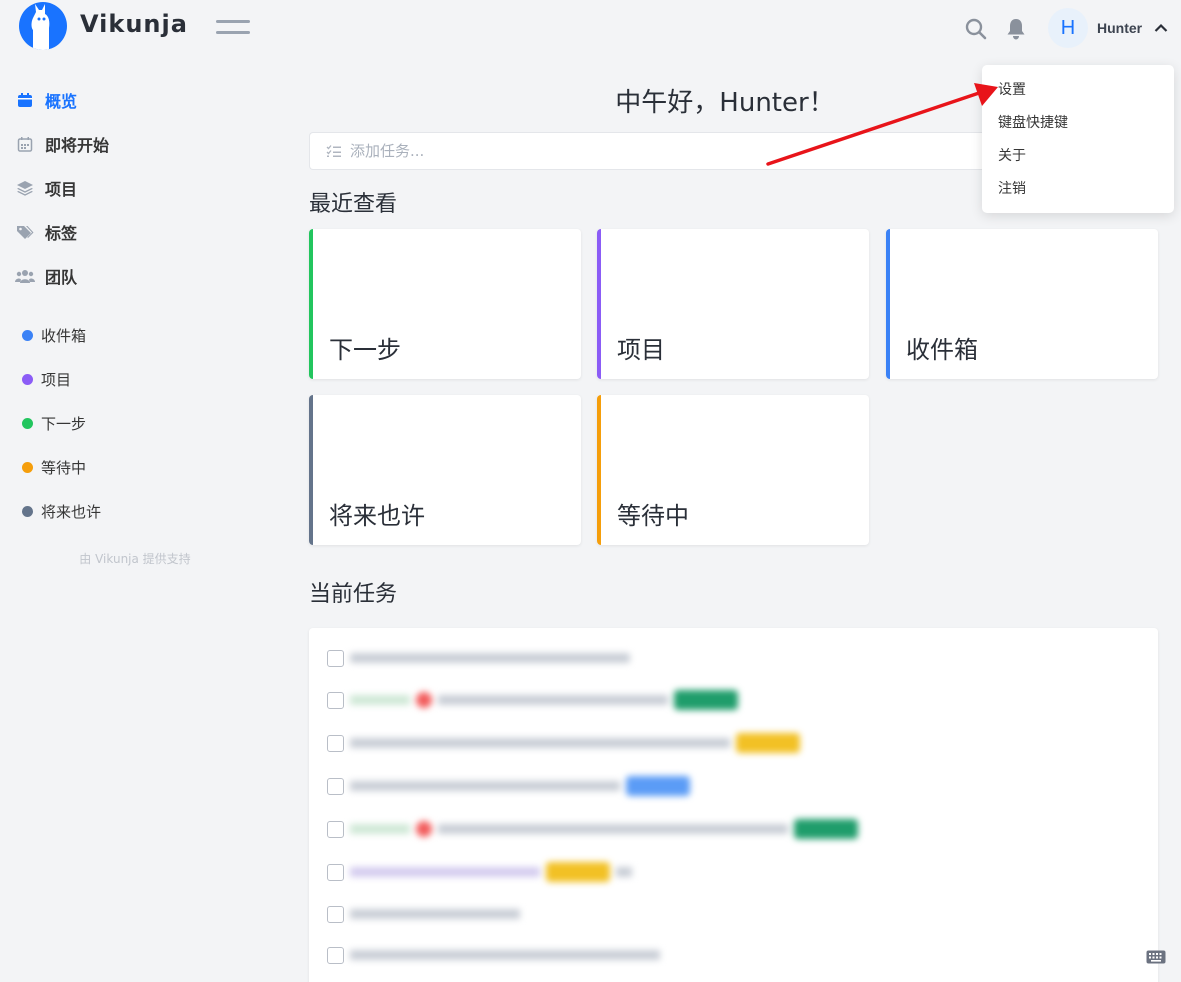 The height and width of the screenshot is (982, 1181). I want to click on calendar-icon, so click(25, 100).